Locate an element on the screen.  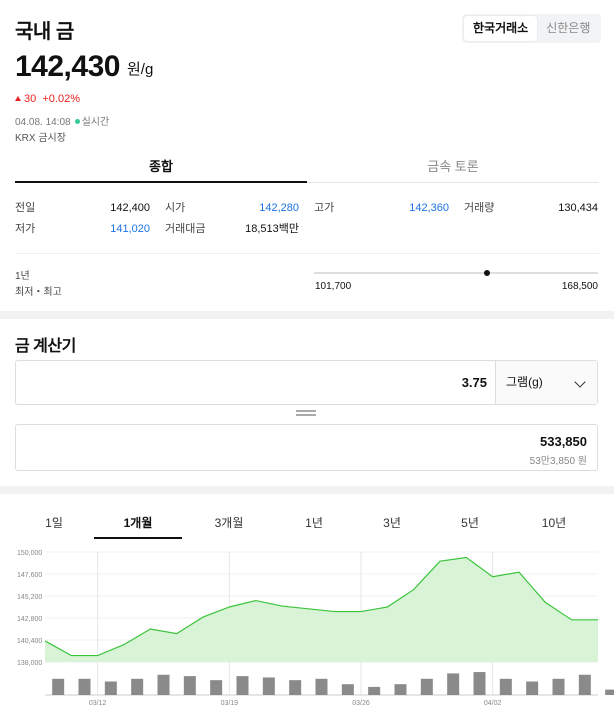
stat-value: 142,400 is located at coordinates (130, 208).